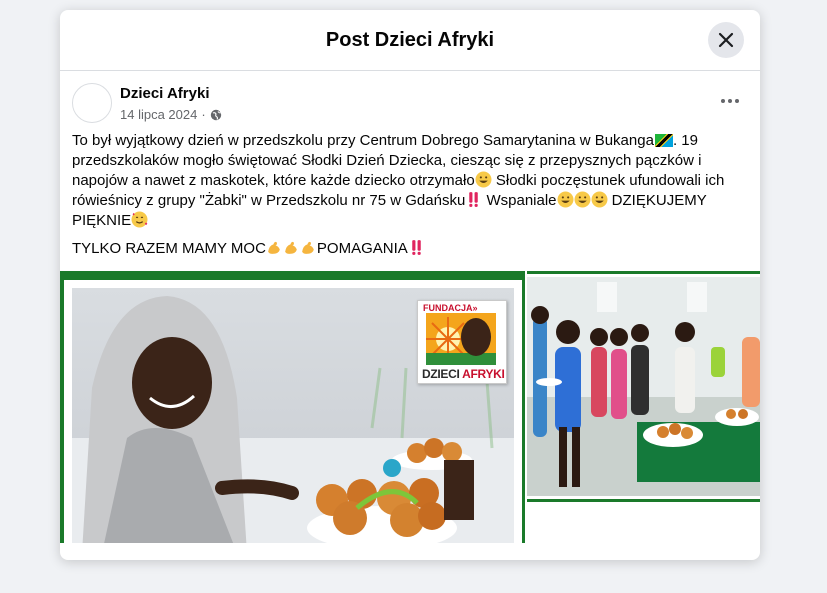 This screenshot has width=827, height=593. I want to click on post-image-secondary, so click(643, 407).